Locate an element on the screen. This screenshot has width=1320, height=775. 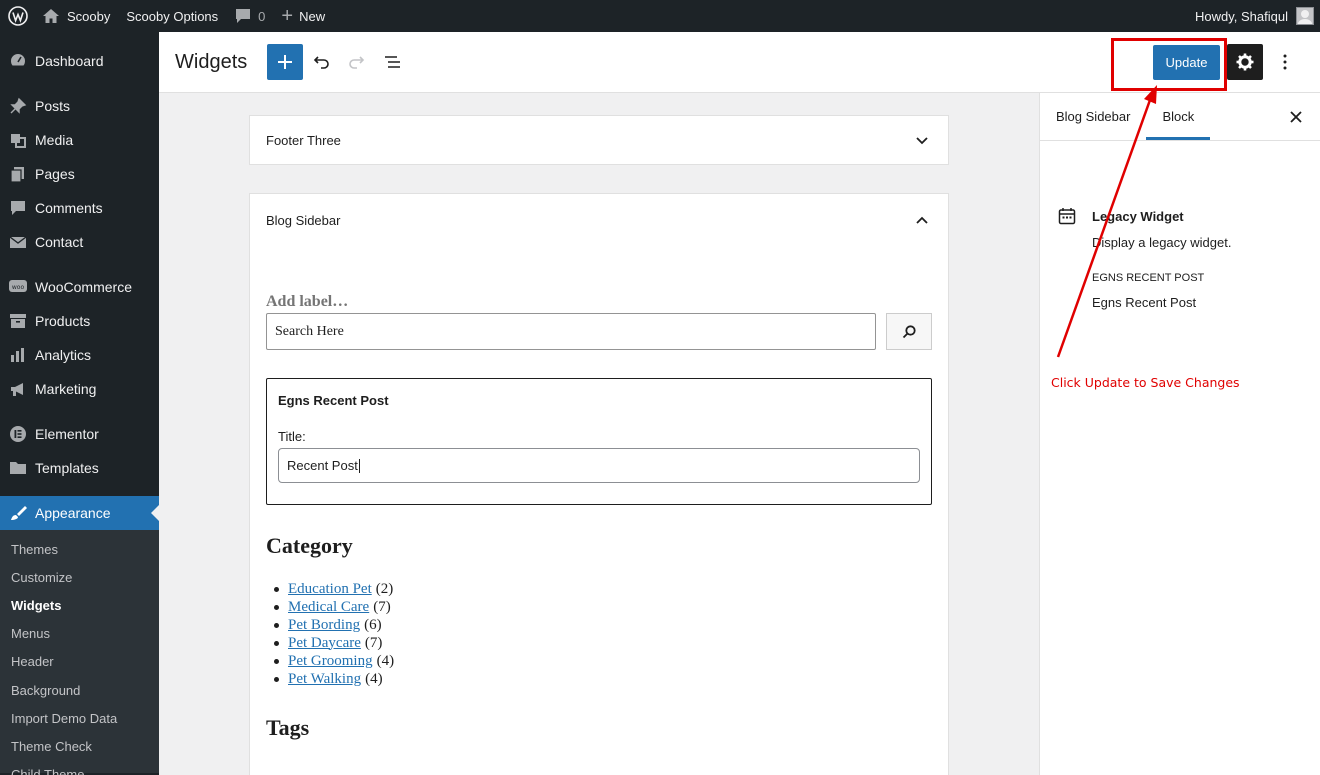
sidebar-item-label: Analytics is located at coordinates (63, 355).